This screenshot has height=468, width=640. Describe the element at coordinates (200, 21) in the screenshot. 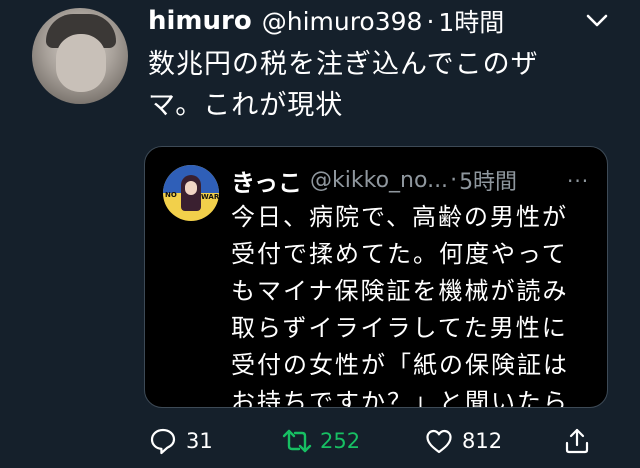

I see `author-name: himuro` at that location.